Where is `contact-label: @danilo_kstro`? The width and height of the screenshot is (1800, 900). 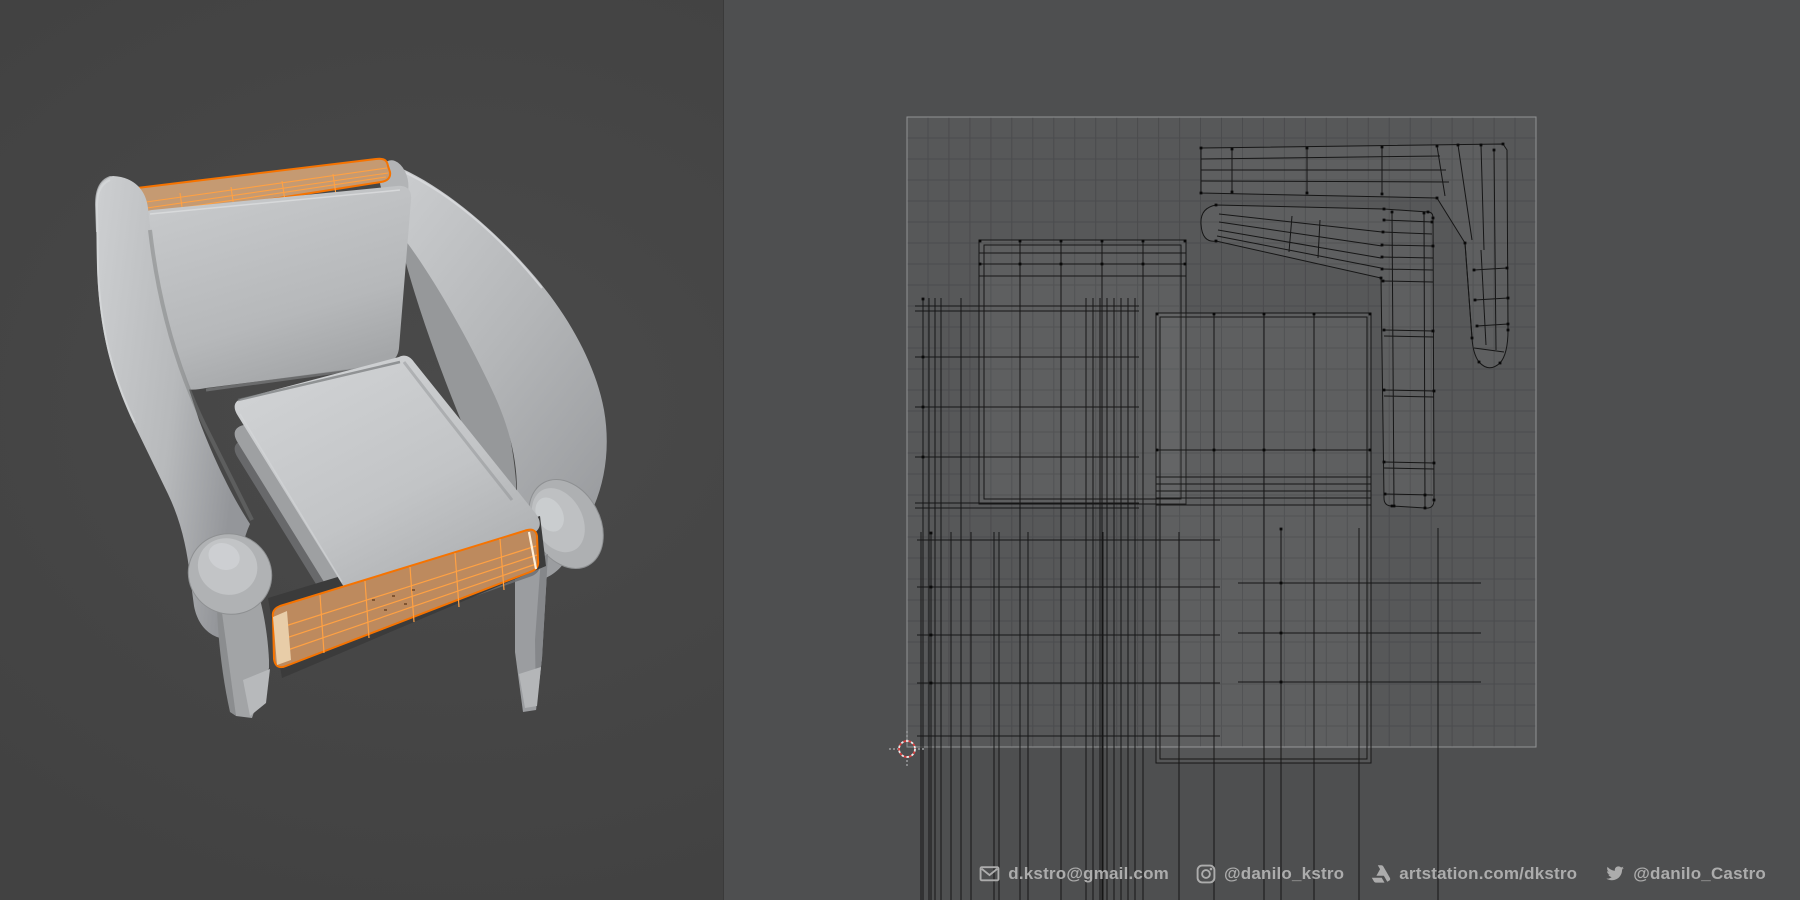 contact-label: @danilo_kstro is located at coordinates (1284, 873).